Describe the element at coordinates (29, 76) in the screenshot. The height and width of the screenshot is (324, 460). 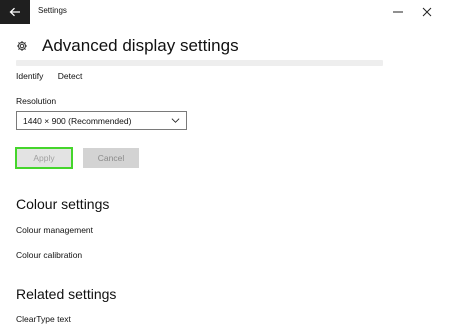
I see `identify-link: Identify` at that location.